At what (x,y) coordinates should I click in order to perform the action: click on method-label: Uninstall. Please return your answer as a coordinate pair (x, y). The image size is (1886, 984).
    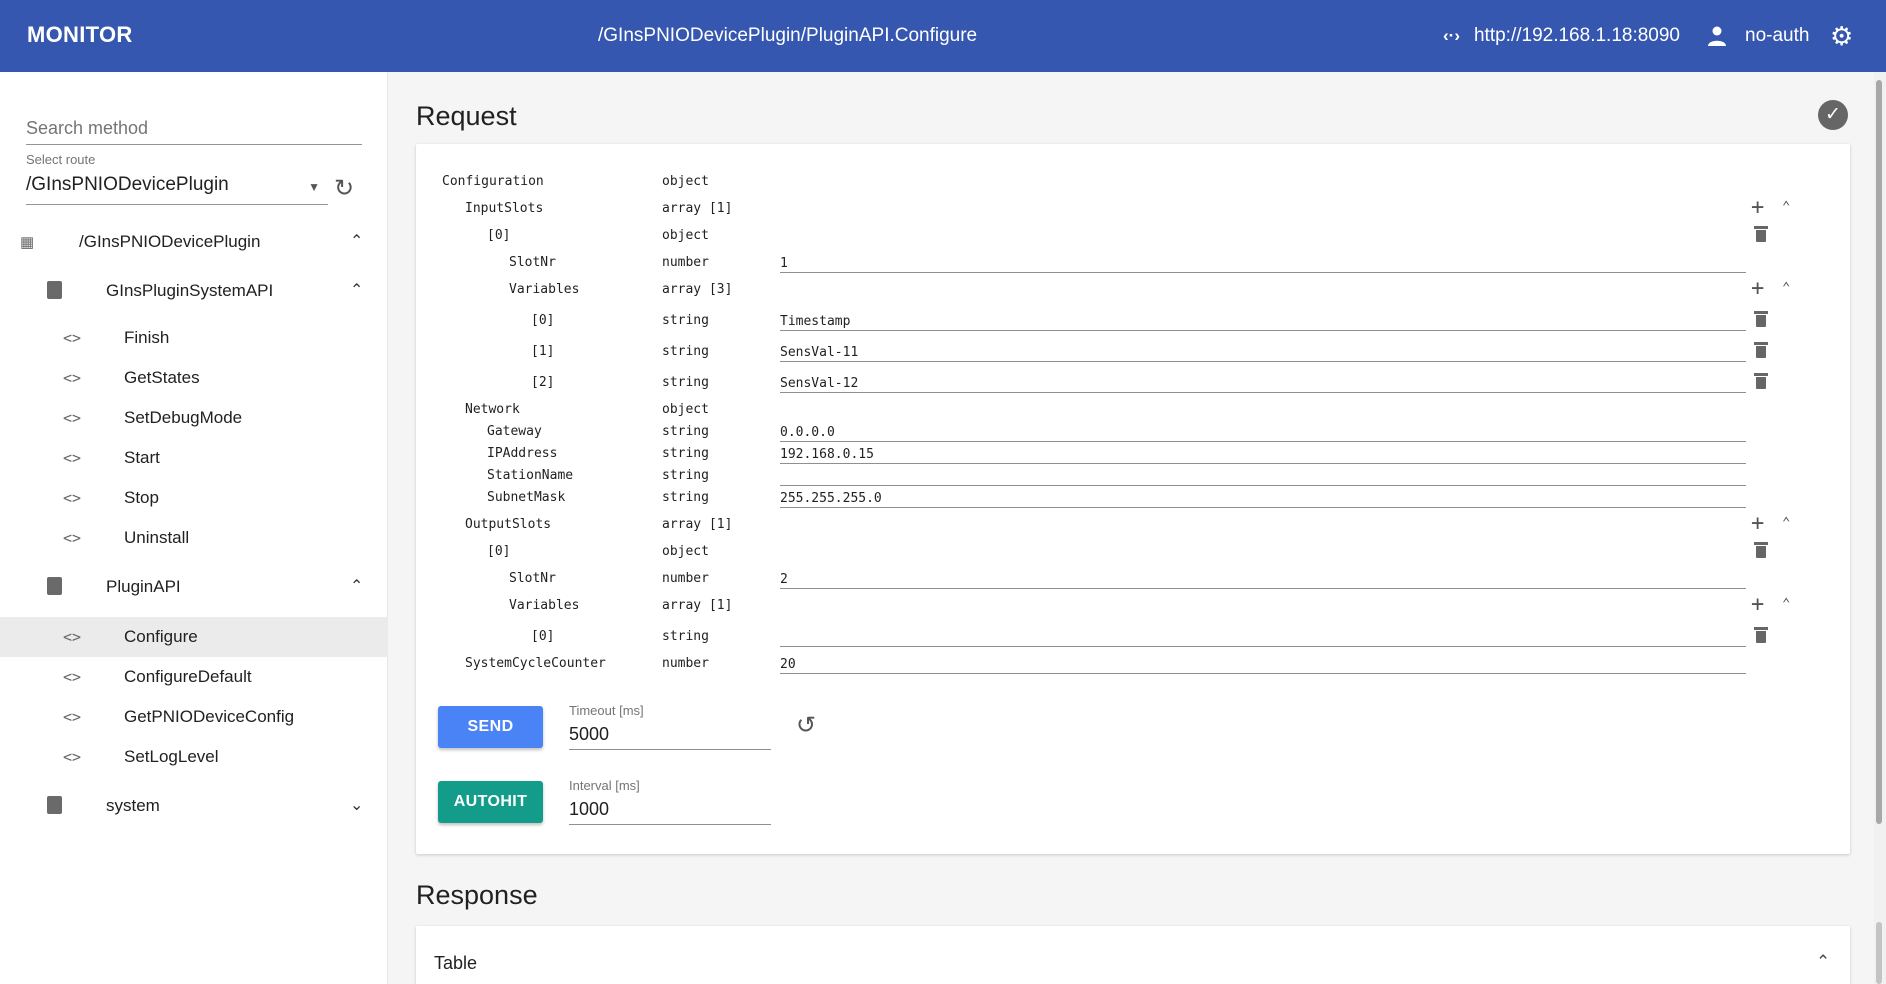
    Looking at the image, I should click on (157, 537).